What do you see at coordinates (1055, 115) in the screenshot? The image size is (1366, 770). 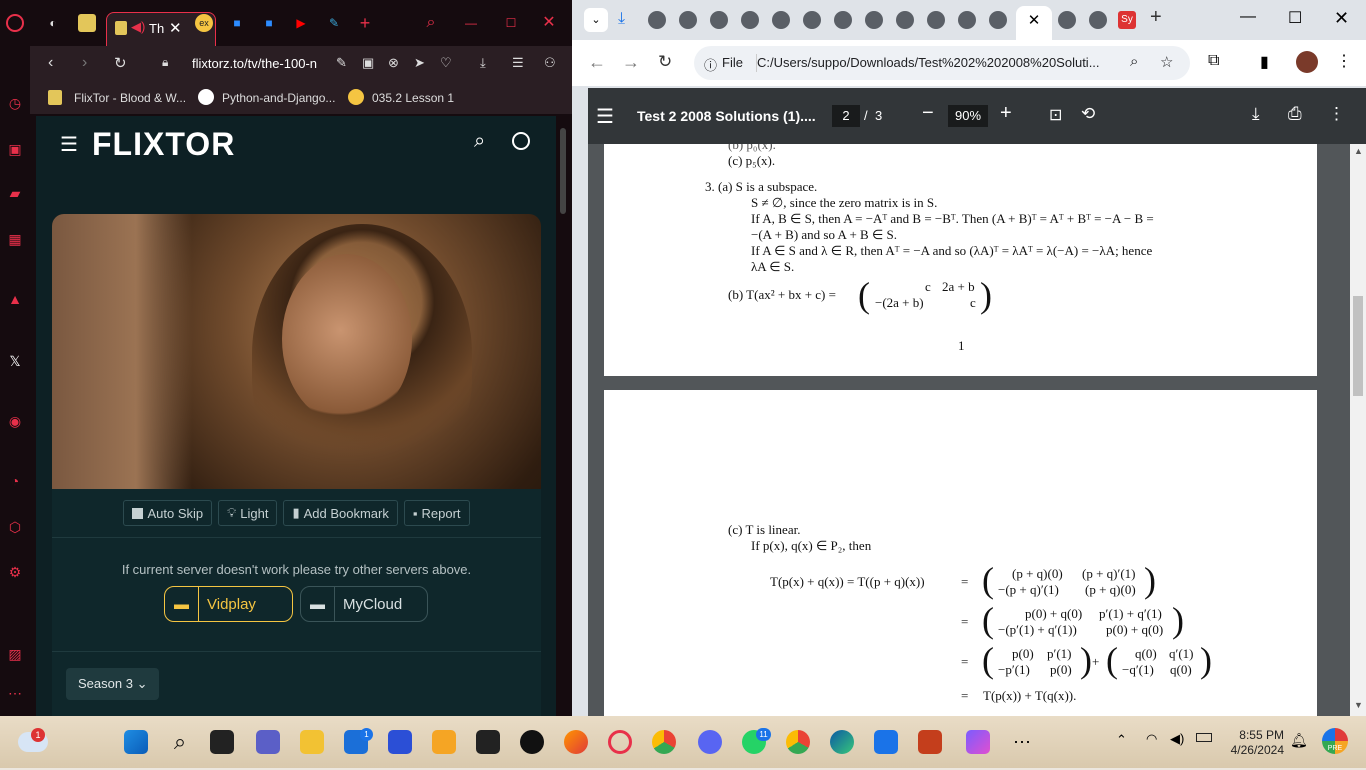 I see `fit-page-icon: ⊡` at bounding box center [1055, 115].